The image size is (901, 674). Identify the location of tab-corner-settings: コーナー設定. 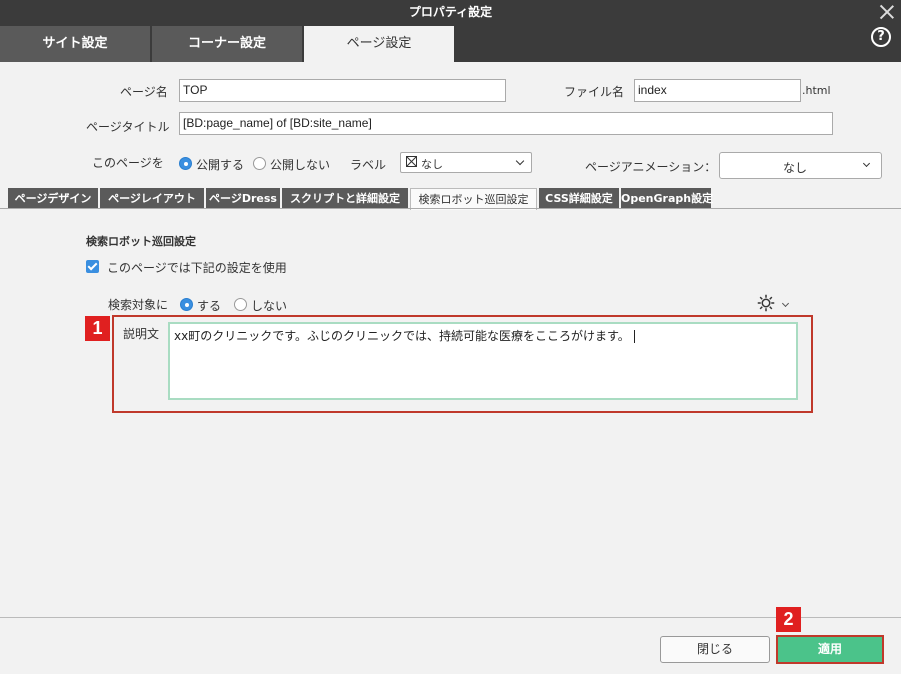
(227, 44).